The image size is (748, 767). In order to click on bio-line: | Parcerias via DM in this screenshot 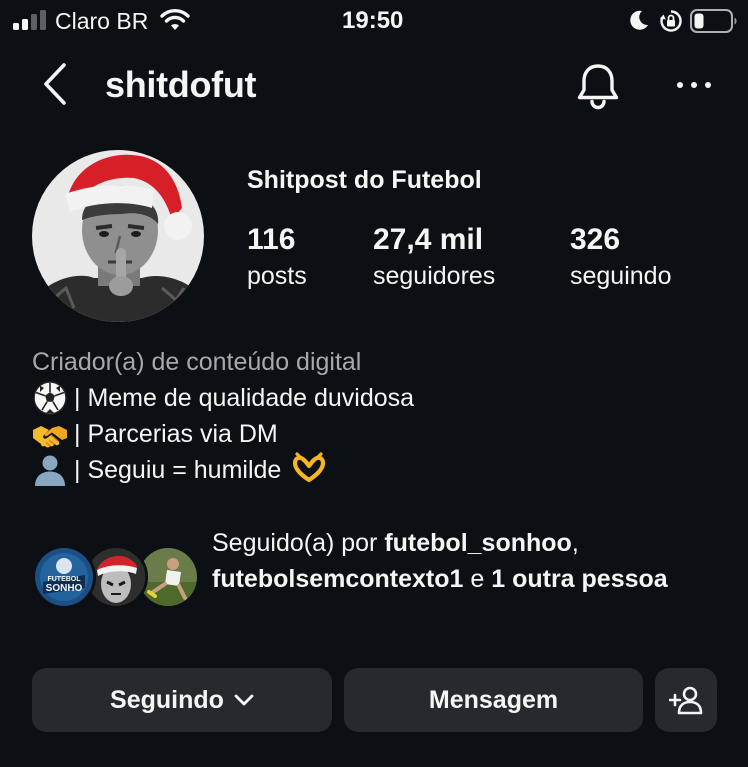, I will do `click(377, 434)`.